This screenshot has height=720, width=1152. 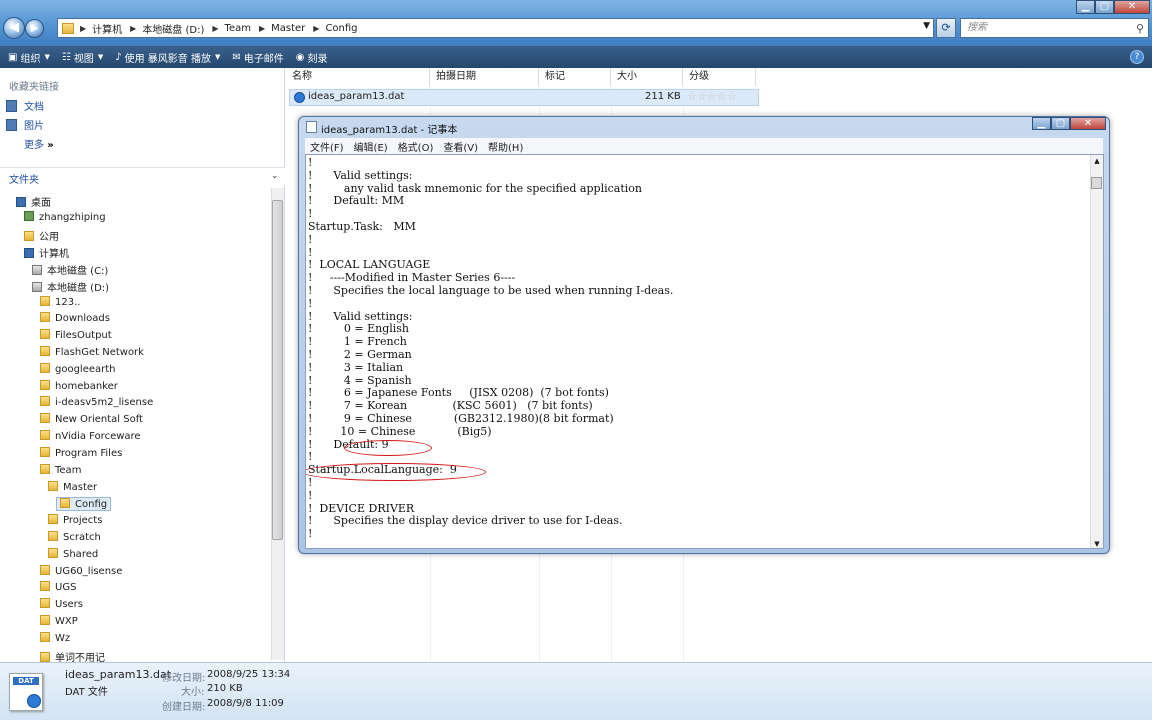 What do you see at coordinates (73, 554) in the screenshot?
I see `tree-item: Shared` at bounding box center [73, 554].